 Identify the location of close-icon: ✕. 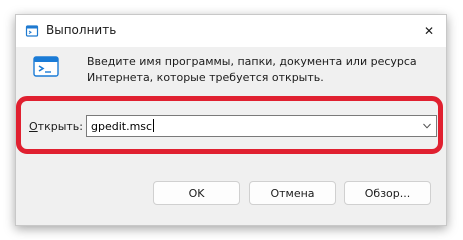
(429, 31).